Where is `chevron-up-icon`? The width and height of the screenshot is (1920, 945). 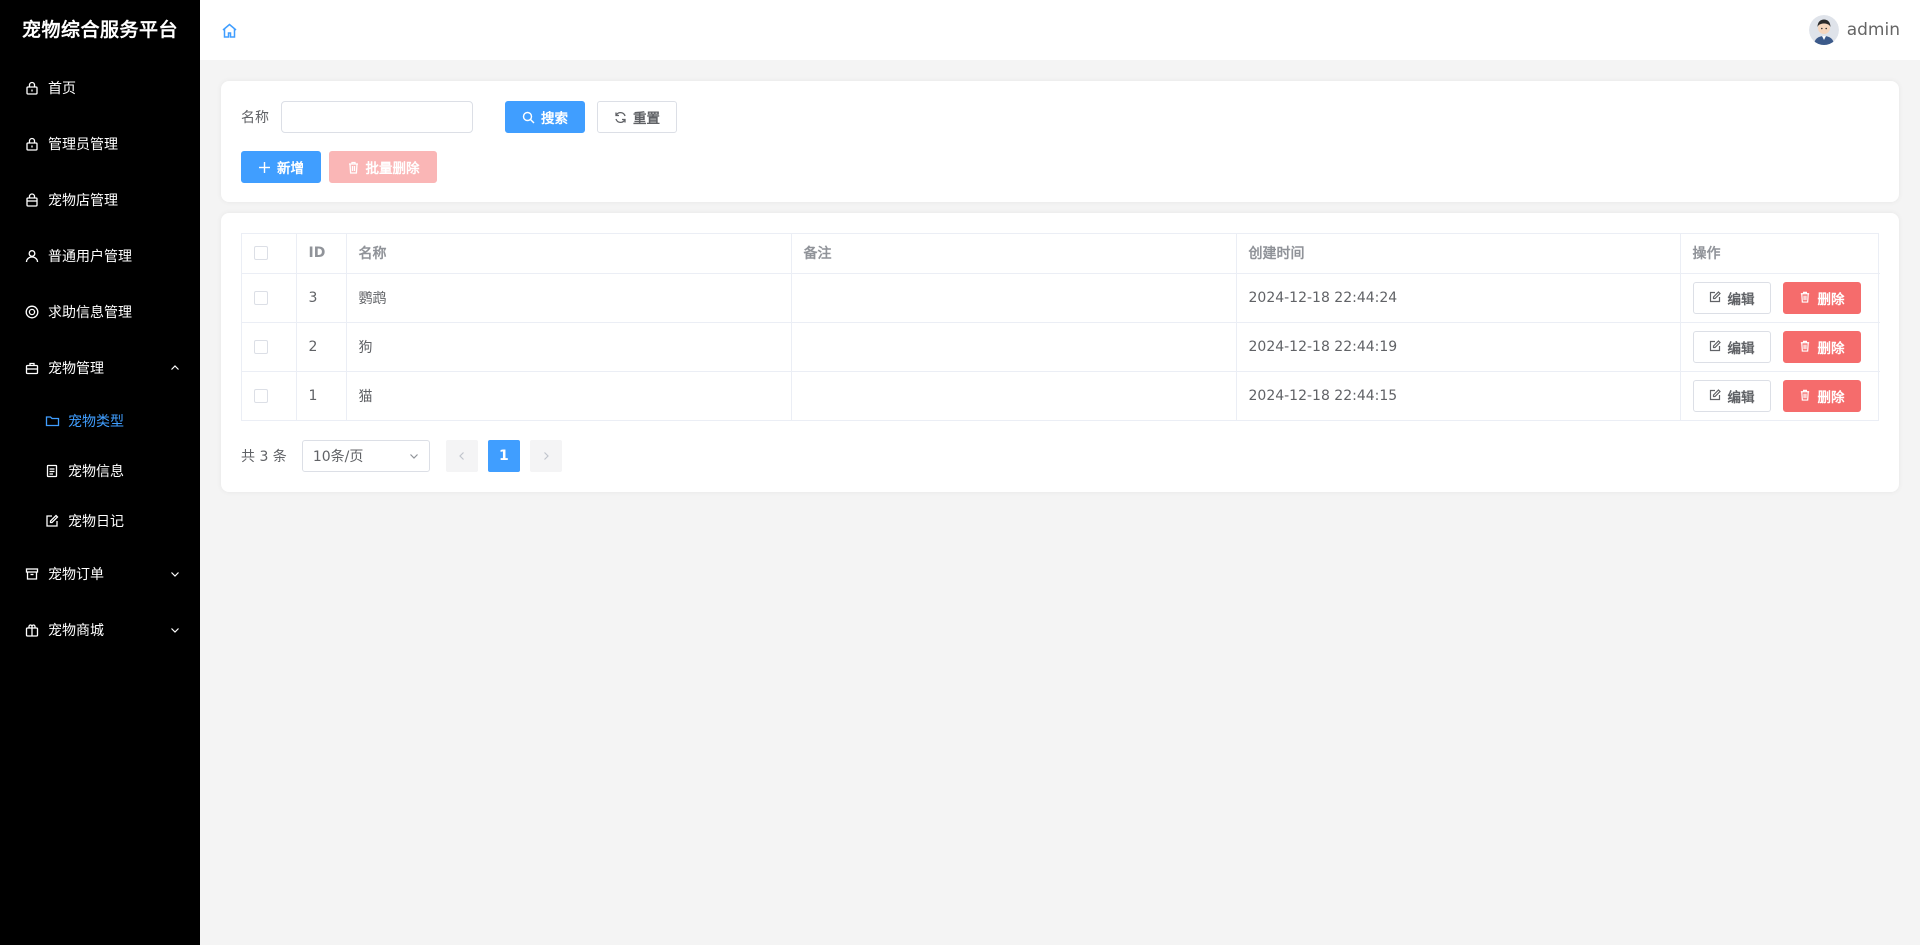
chevron-up-icon is located at coordinates (175, 368).